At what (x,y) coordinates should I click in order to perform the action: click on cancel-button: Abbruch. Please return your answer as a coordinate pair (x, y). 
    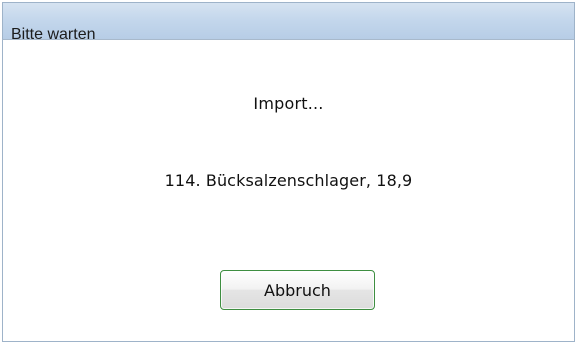
    Looking at the image, I should click on (297, 290).